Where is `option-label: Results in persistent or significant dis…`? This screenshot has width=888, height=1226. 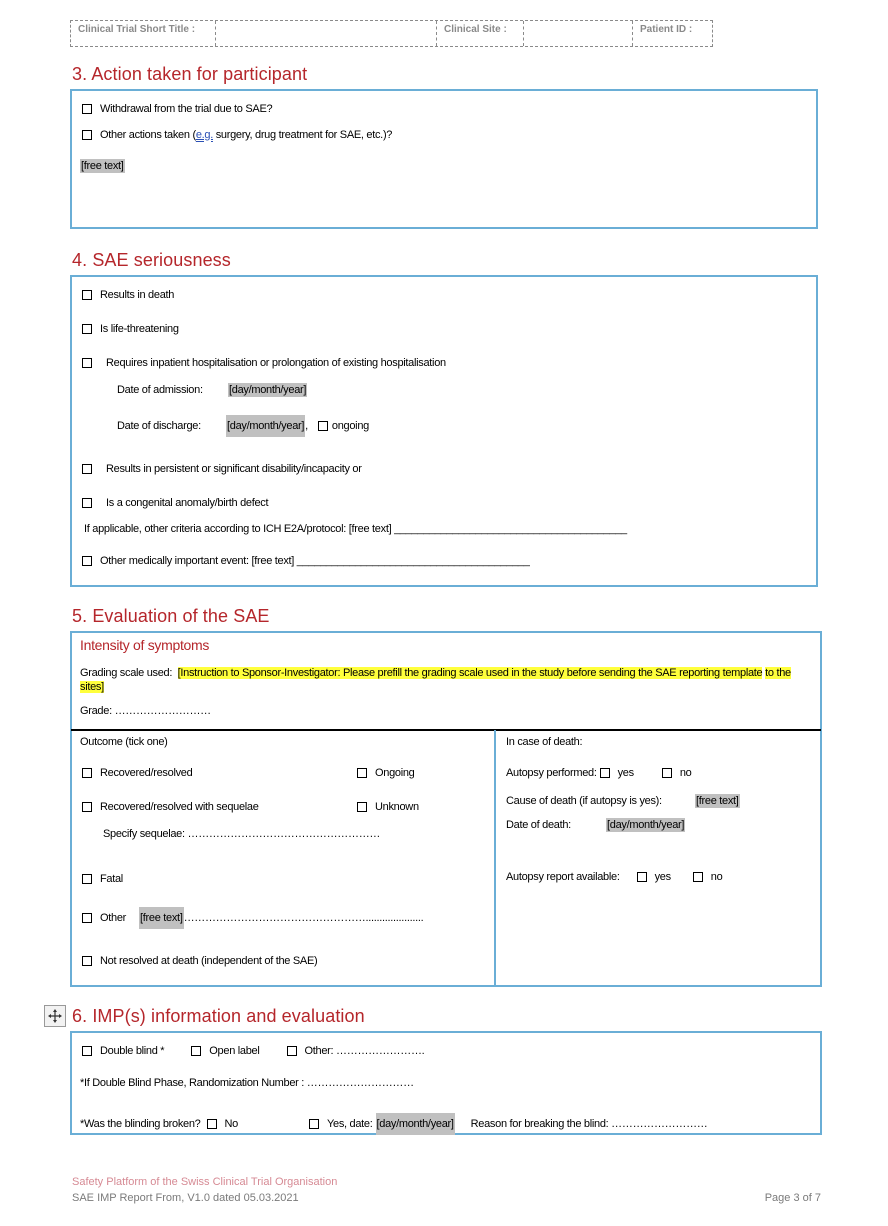
option-label: Results in persistent or significant dis… is located at coordinates (234, 469).